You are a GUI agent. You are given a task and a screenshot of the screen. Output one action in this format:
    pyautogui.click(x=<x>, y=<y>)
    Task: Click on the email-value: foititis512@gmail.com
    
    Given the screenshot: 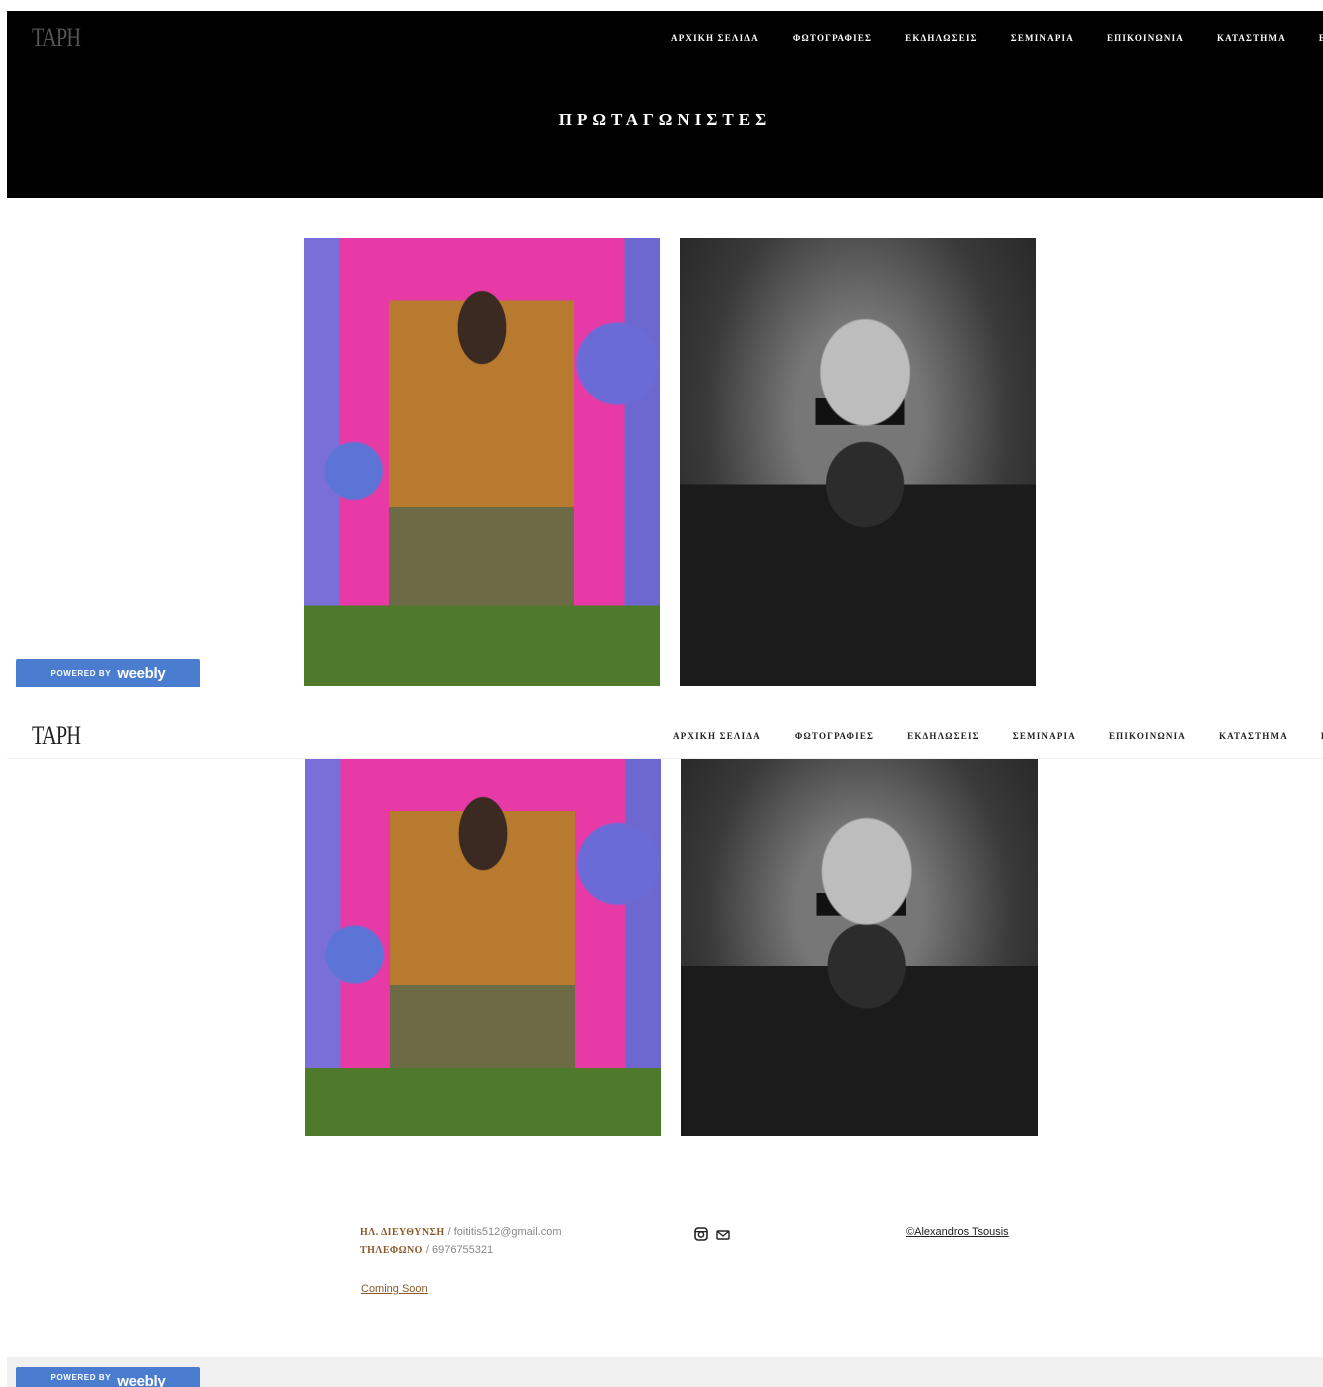 What is the action you would take?
    pyautogui.click(x=508, y=1232)
    